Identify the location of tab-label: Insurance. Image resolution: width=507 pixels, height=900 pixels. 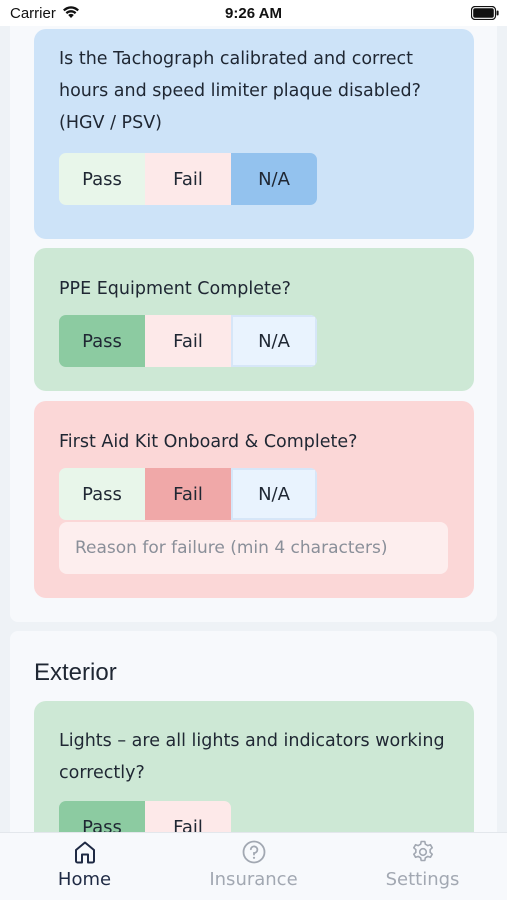
(253, 879).